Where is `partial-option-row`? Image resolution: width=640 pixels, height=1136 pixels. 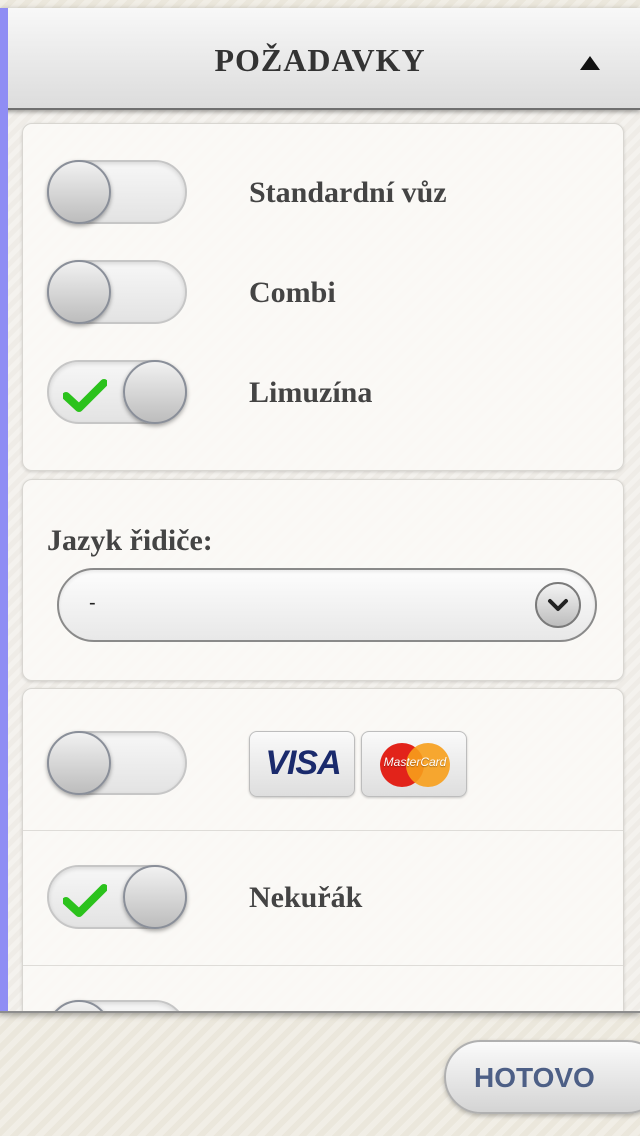 partial-option-row is located at coordinates (323, 988).